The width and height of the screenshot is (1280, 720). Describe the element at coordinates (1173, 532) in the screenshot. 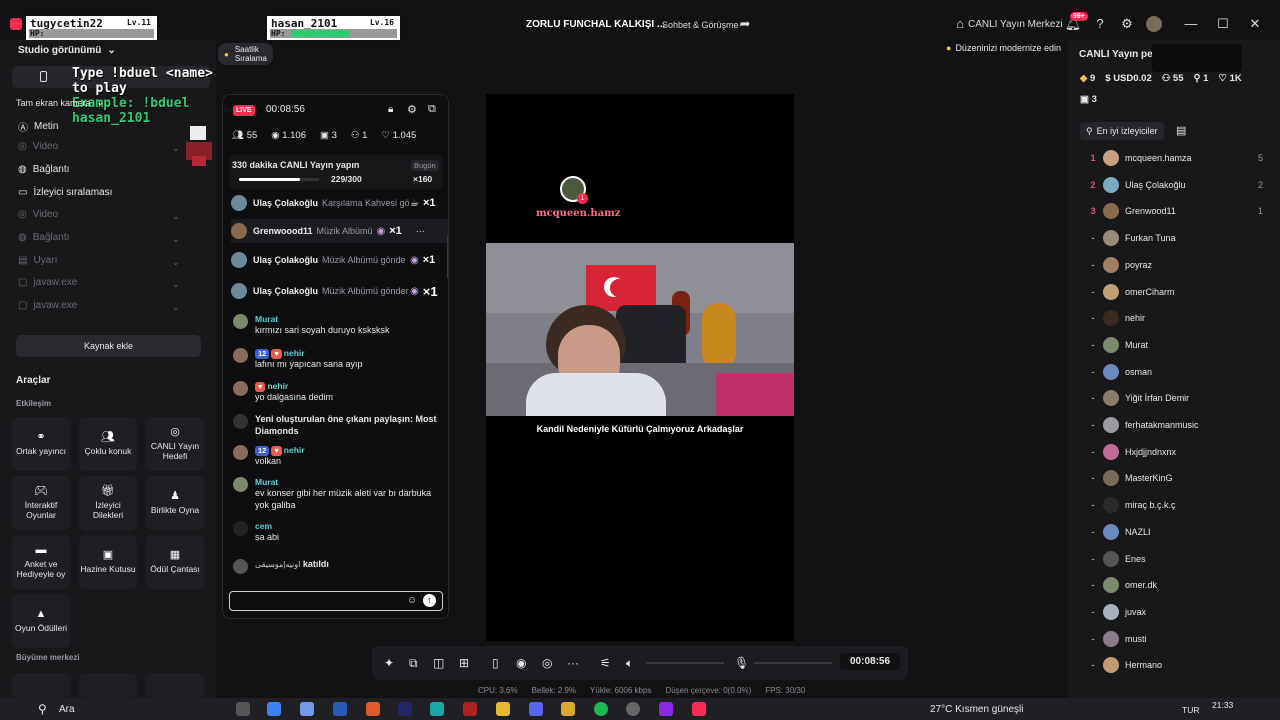

I see `ranking-row: - NAZLI` at that location.